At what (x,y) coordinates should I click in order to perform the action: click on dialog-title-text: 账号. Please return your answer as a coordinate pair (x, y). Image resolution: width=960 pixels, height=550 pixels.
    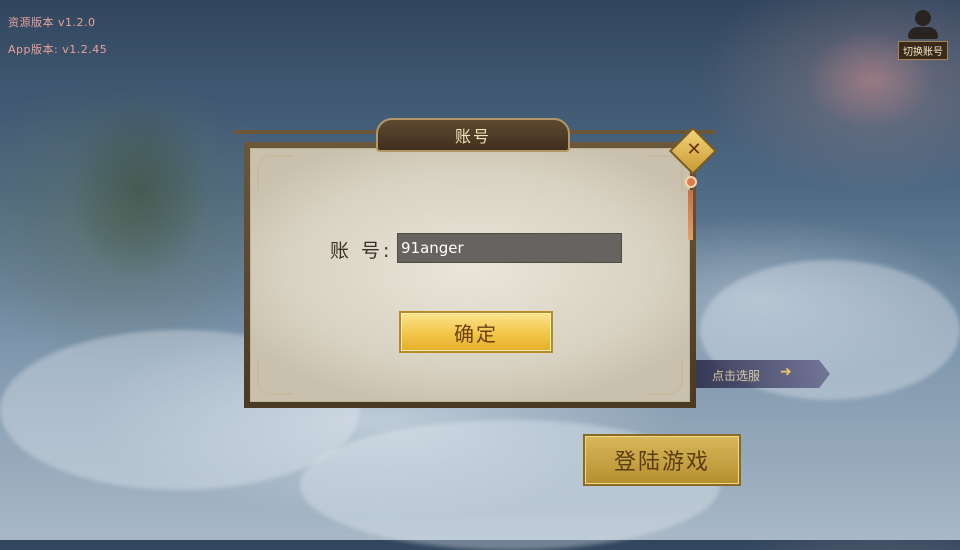
    Looking at the image, I should click on (472, 136).